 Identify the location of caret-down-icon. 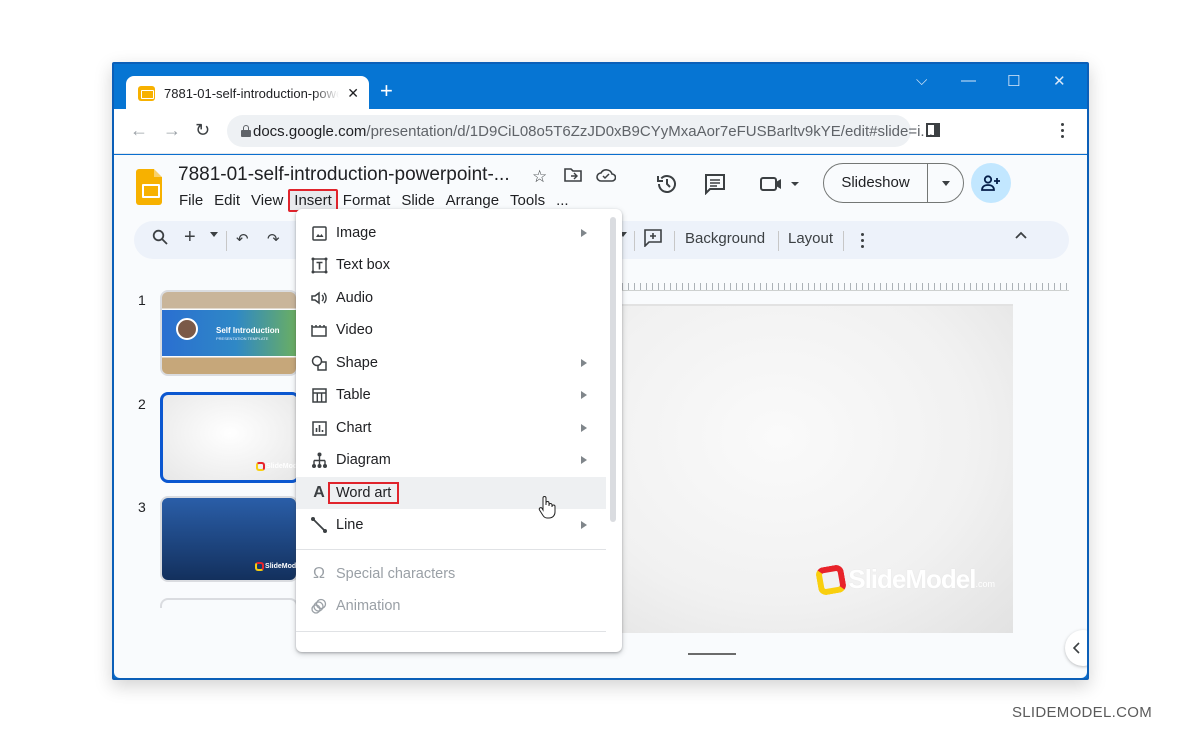
(945, 183).